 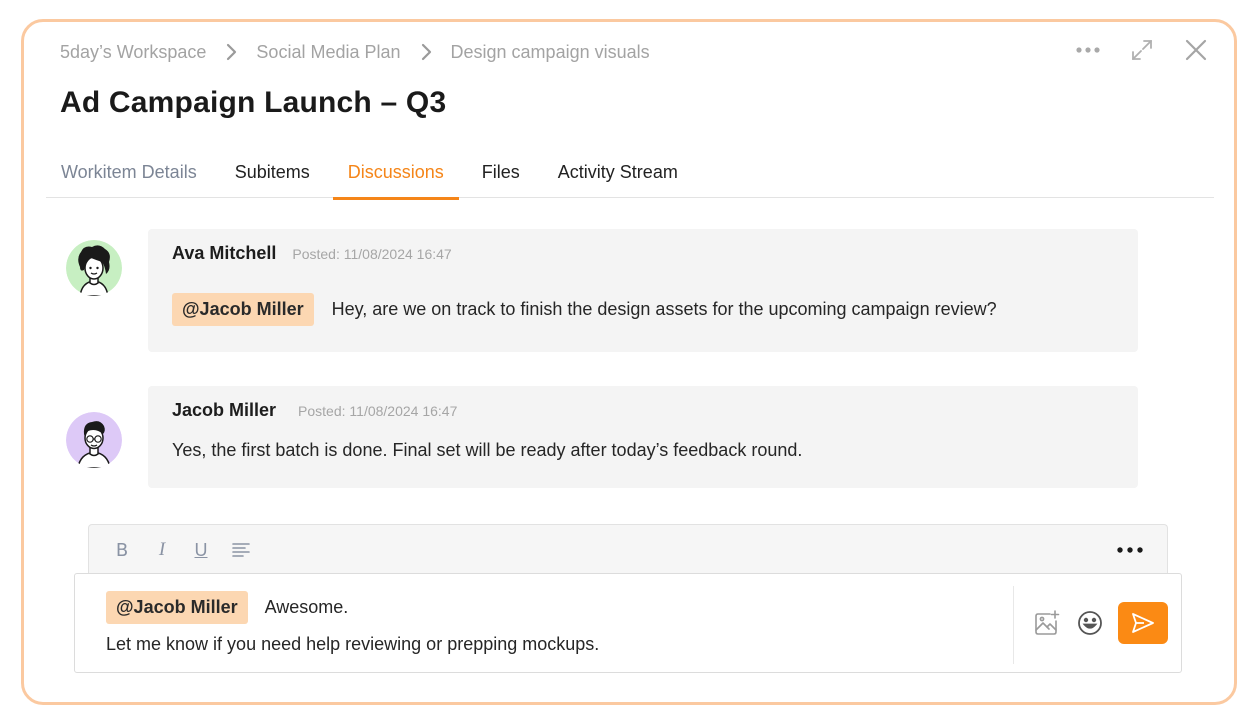 I want to click on message-header: Ava Mitchell Posted: 11/08/2024 16:47, so click(x=312, y=253).